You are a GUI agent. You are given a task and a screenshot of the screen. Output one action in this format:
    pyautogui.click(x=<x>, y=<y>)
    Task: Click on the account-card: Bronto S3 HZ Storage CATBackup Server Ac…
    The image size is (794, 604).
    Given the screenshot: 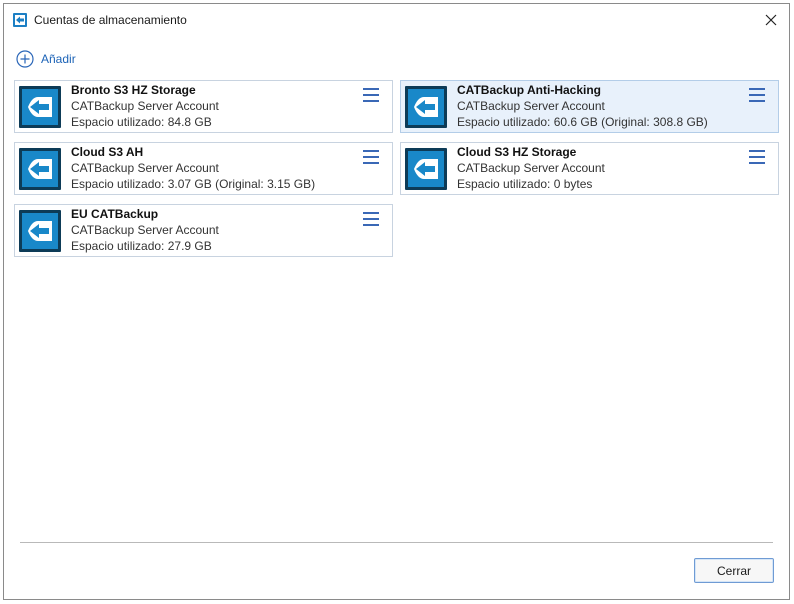 What is the action you would take?
    pyautogui.click(x=203, y=106)
    